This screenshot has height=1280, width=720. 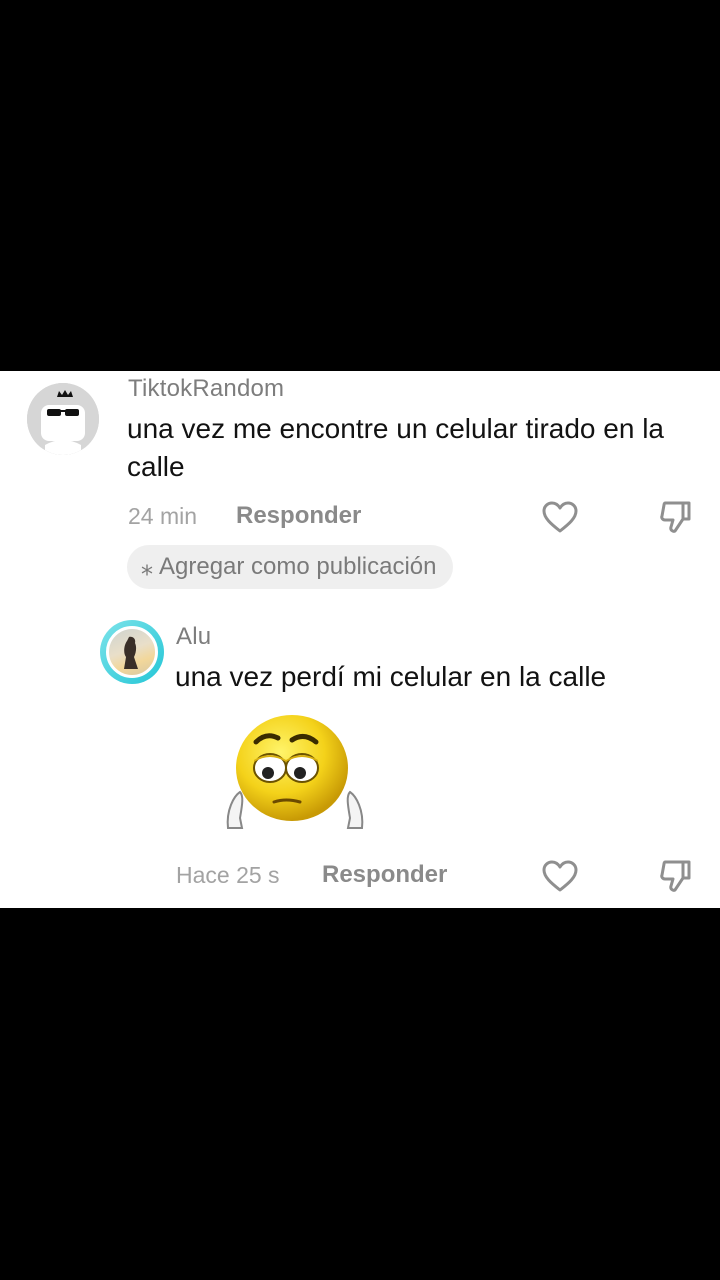 I want to click on comment-timestamp: Hace 25 s, so click(x=228, y=875).